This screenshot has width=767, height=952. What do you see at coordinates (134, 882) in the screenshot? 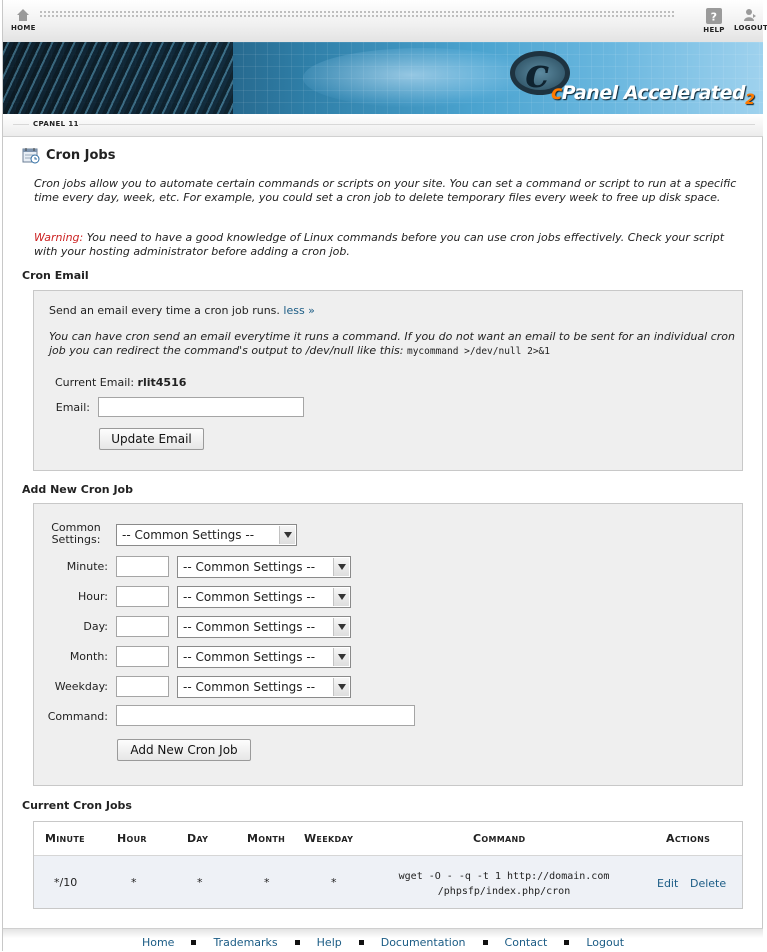
I see `cell-hour: *` at bounding box center [134, 882].